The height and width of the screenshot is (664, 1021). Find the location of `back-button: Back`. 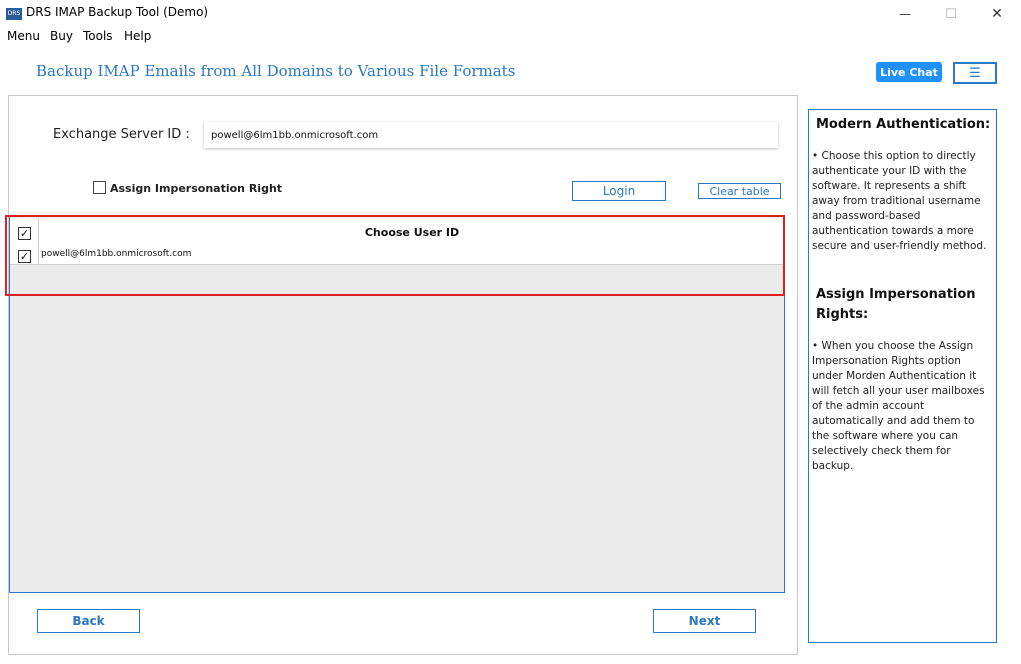

back-button: Back is located at coordinates (88, 621).